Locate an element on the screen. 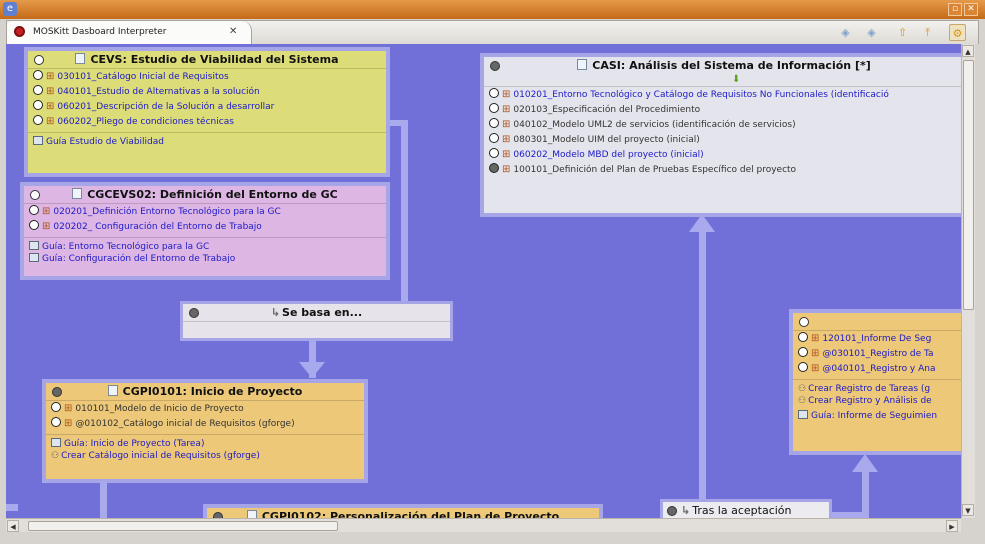 The width and height of the screenshot is (985, 544). window-titlebar: e ▫ ✕ is located at coordinates (492, 9).